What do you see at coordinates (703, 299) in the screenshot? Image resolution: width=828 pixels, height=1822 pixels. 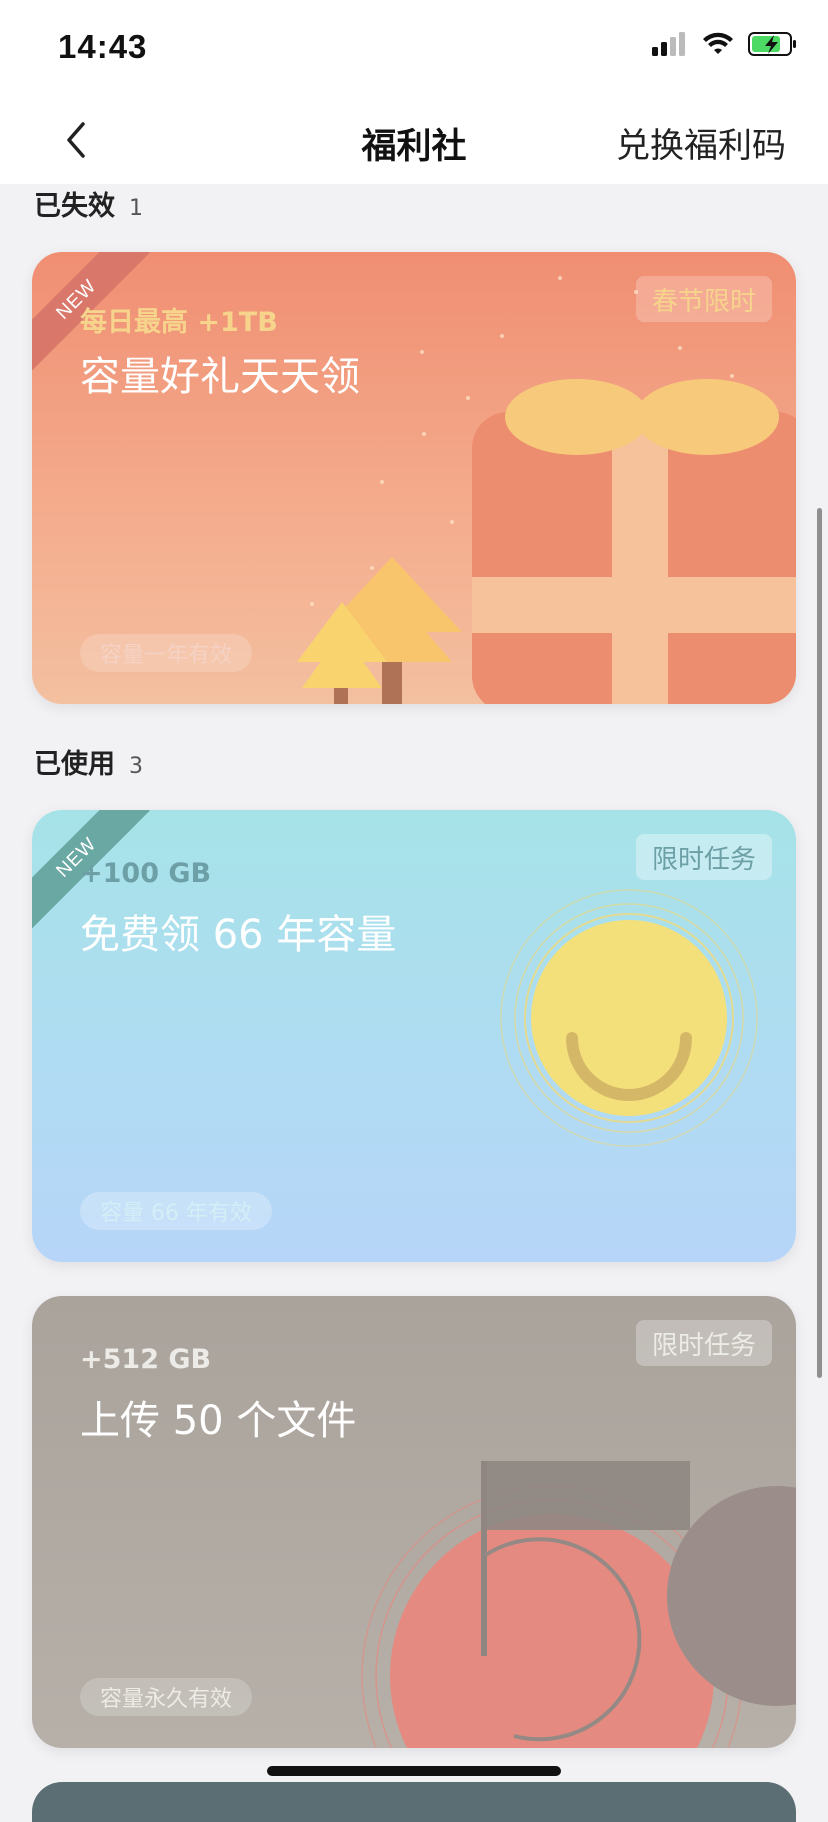 I see `card-badge: 春节限时` at bounding box center [703, 299].